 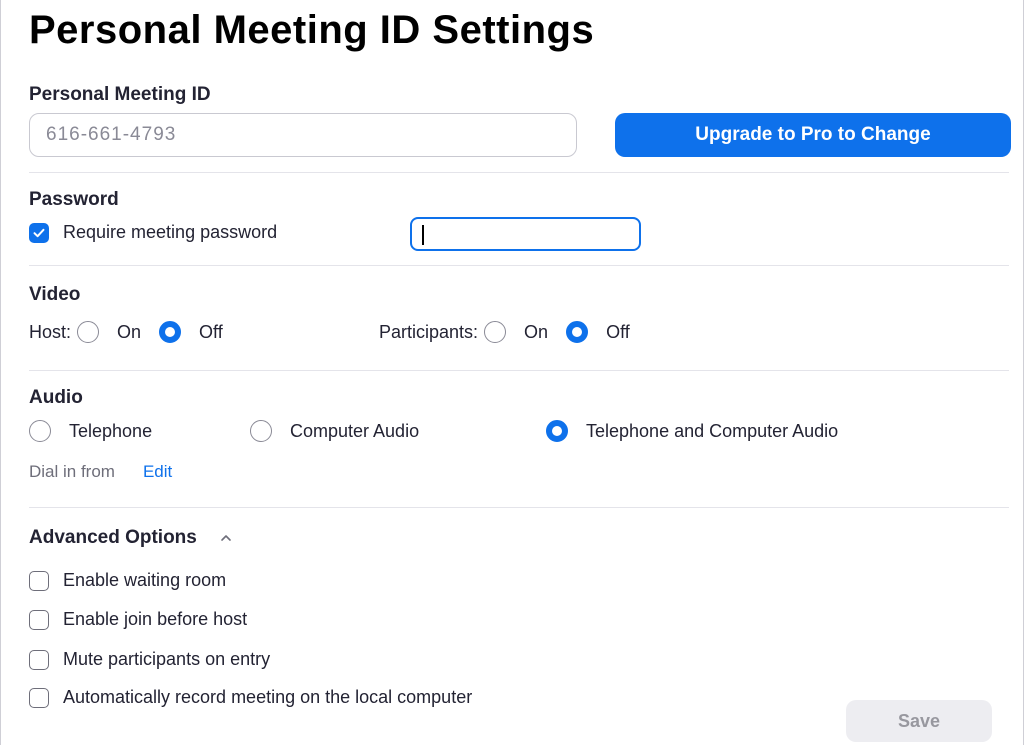 I want to click on audio-computer-label: Computer Audio, so click(x=355, y=430).